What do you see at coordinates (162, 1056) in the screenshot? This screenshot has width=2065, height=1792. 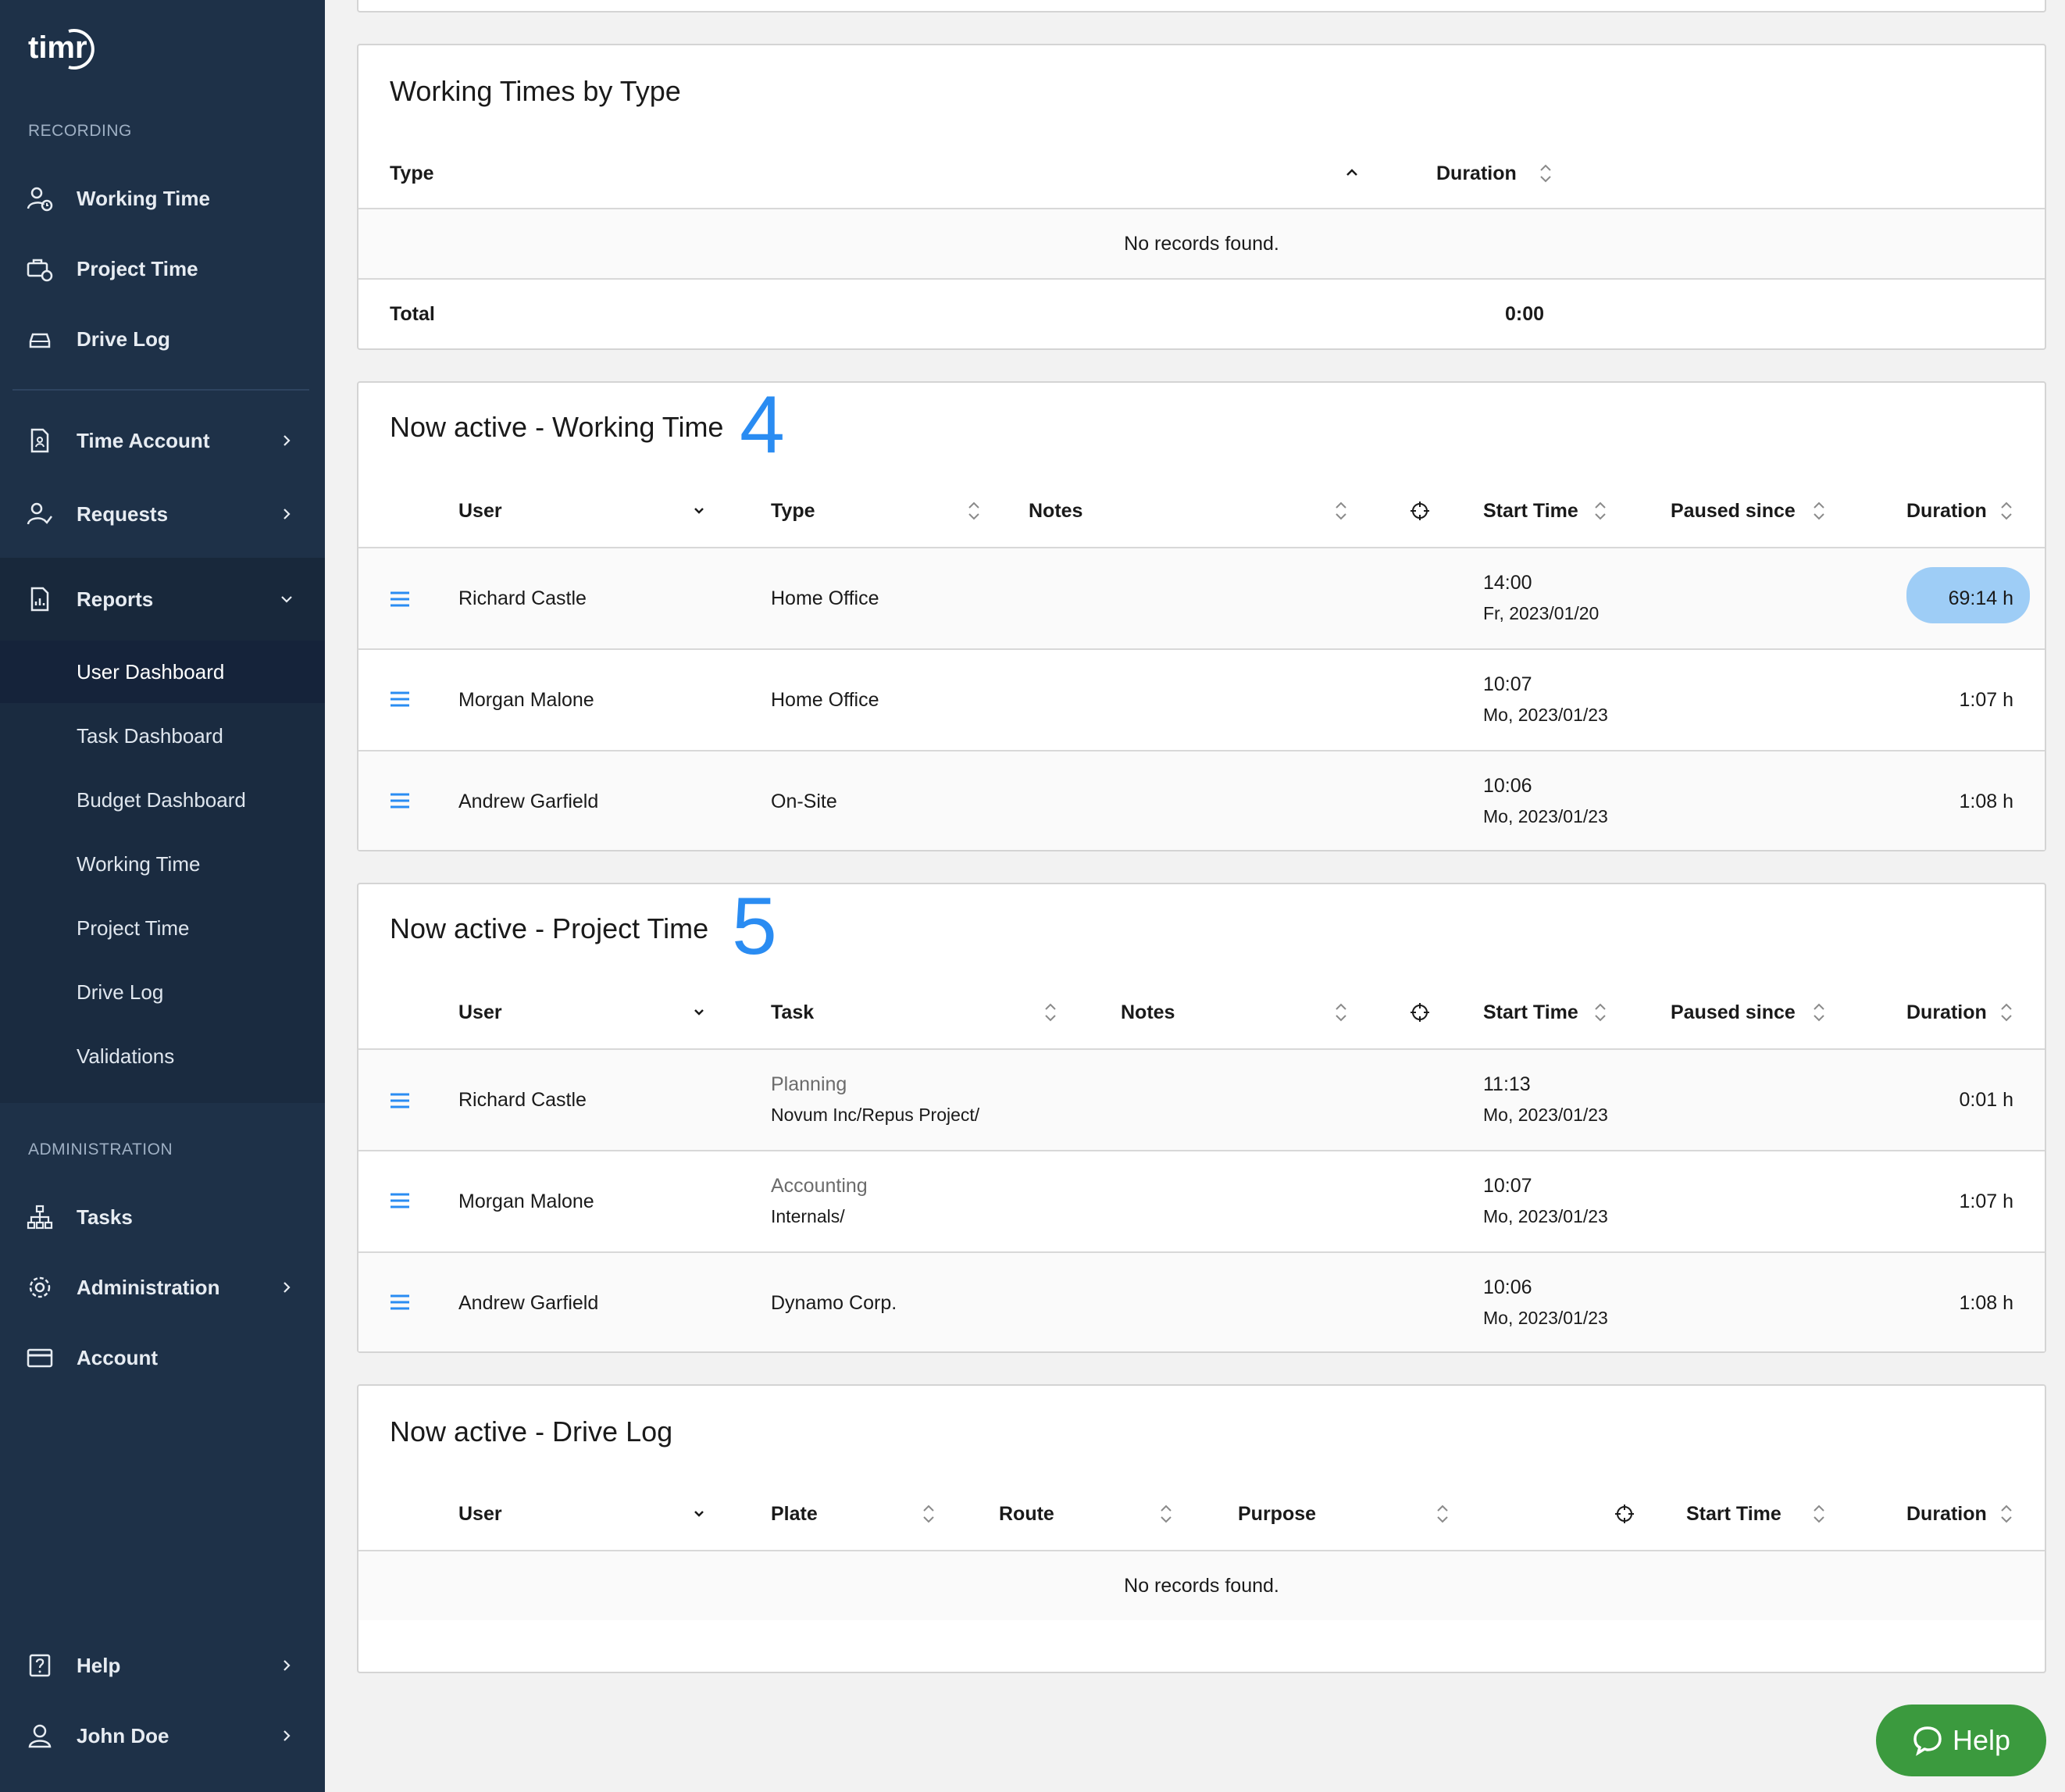 I see `submenu-validations: Validations` at bounding box center [162, 1056].